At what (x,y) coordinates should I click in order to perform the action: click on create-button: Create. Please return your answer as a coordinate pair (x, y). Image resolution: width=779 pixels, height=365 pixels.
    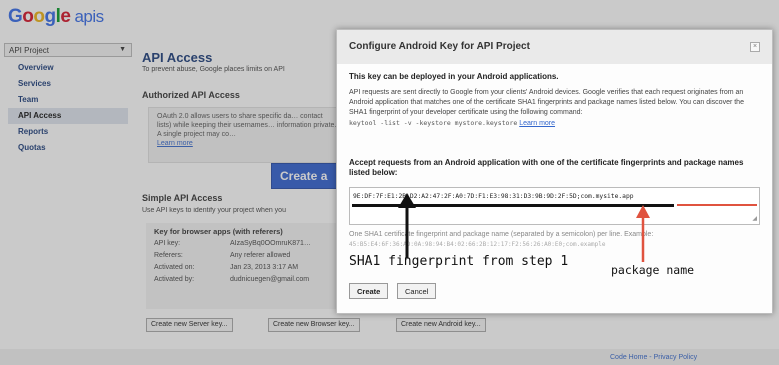
    Looking at the image, I should click on (369, 291).